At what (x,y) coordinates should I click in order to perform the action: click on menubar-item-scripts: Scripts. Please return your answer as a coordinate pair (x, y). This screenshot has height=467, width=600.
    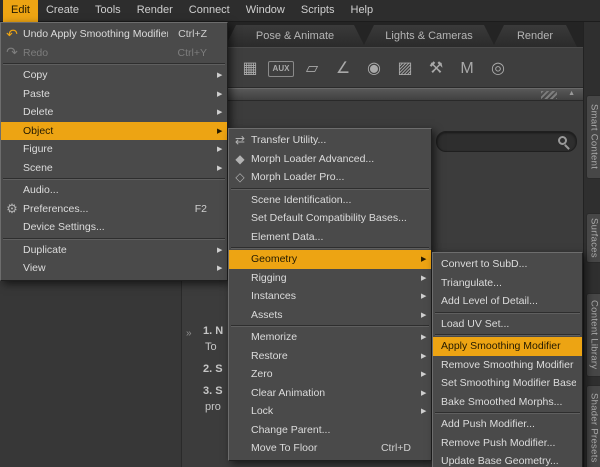
    Looking at the image, I should click on (318, 11).